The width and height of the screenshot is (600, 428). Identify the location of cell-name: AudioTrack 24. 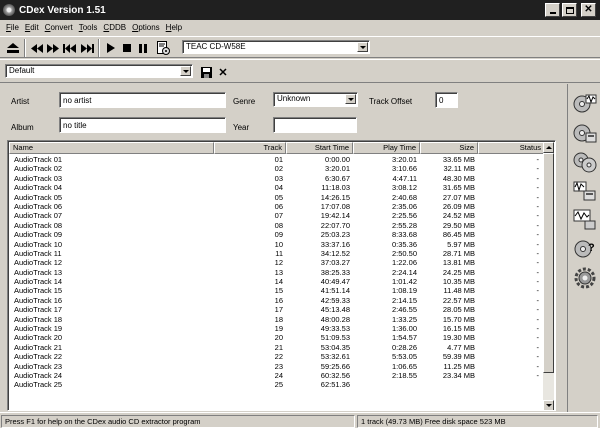
(38, 375).